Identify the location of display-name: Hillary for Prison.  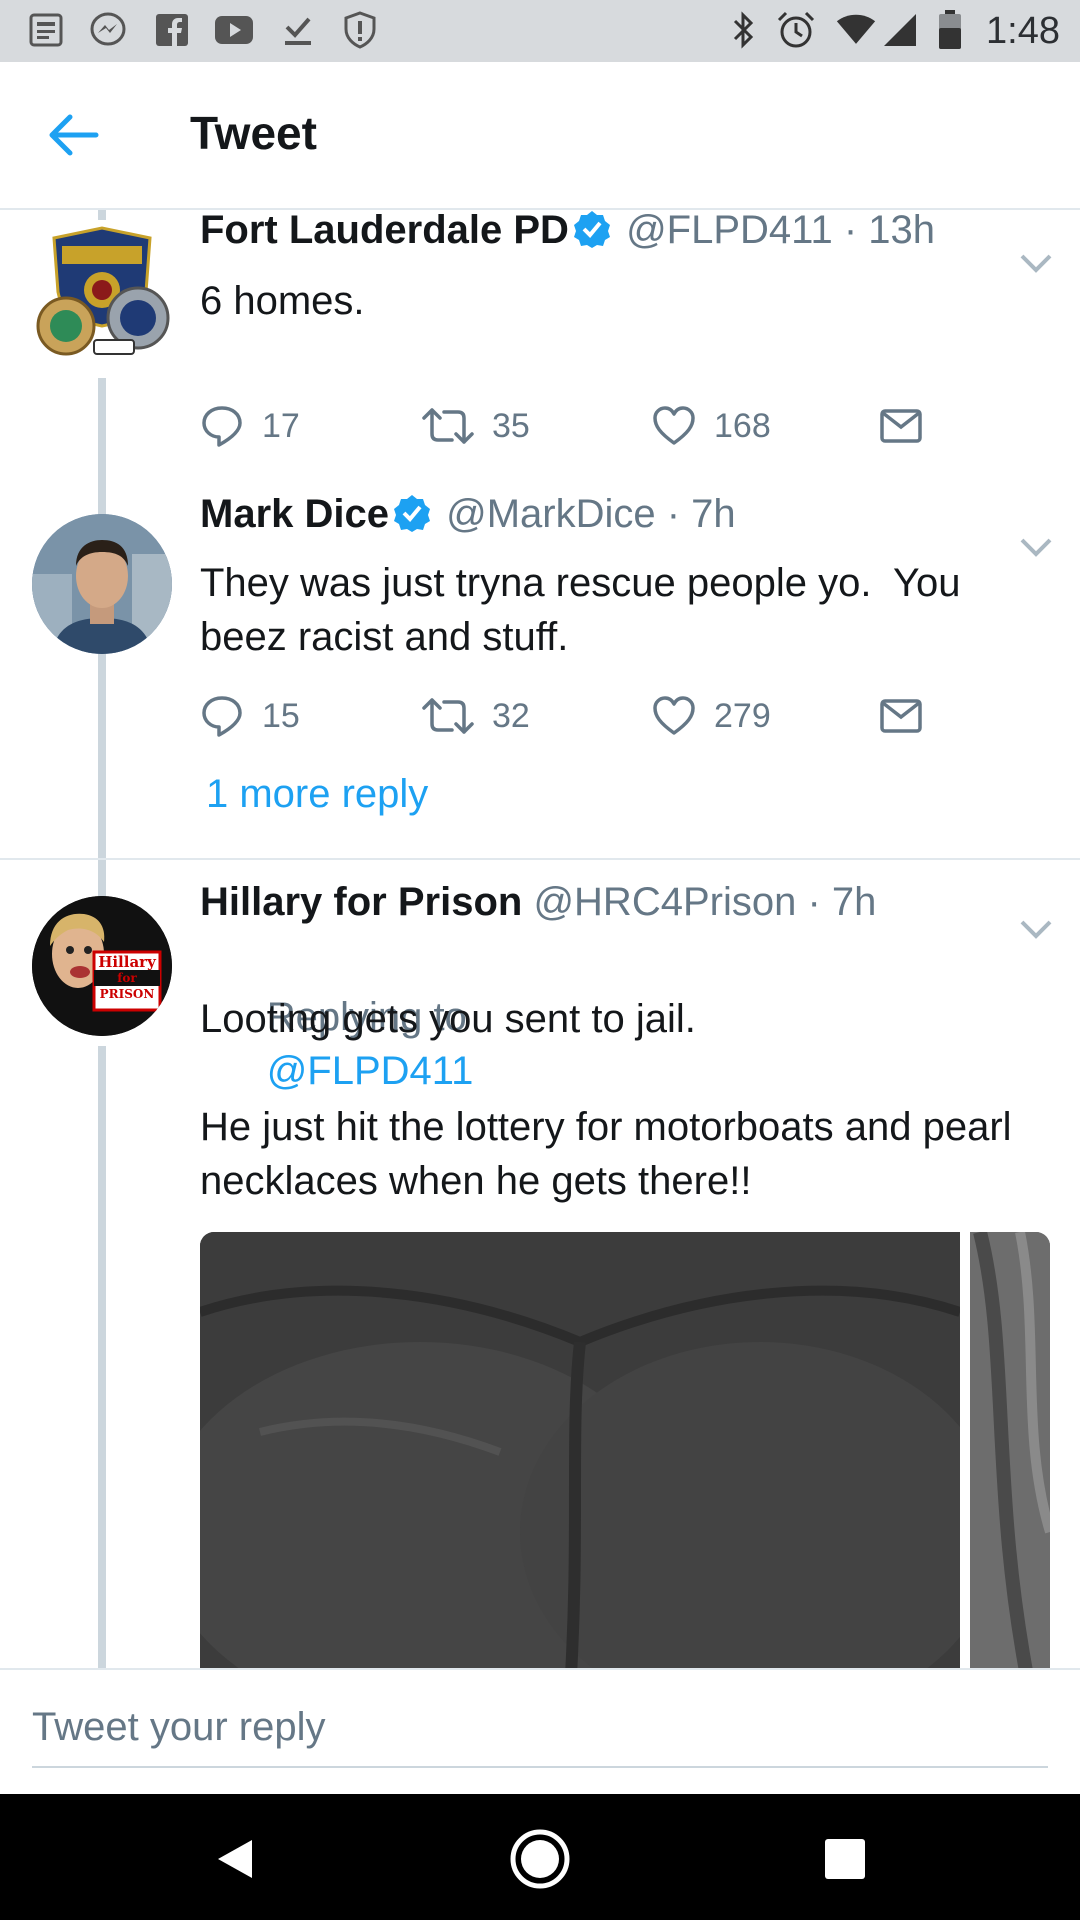
(361, 902).